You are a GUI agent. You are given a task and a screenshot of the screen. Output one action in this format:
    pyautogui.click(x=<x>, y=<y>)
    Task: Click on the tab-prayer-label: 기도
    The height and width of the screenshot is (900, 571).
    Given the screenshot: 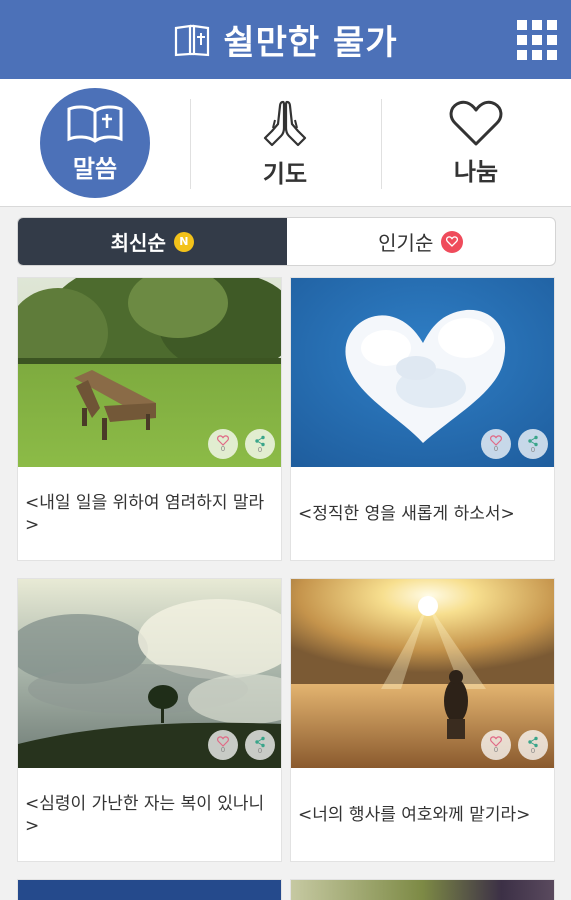 What is the action you would take?
    pyautogui.click(x=285, y=173)
    